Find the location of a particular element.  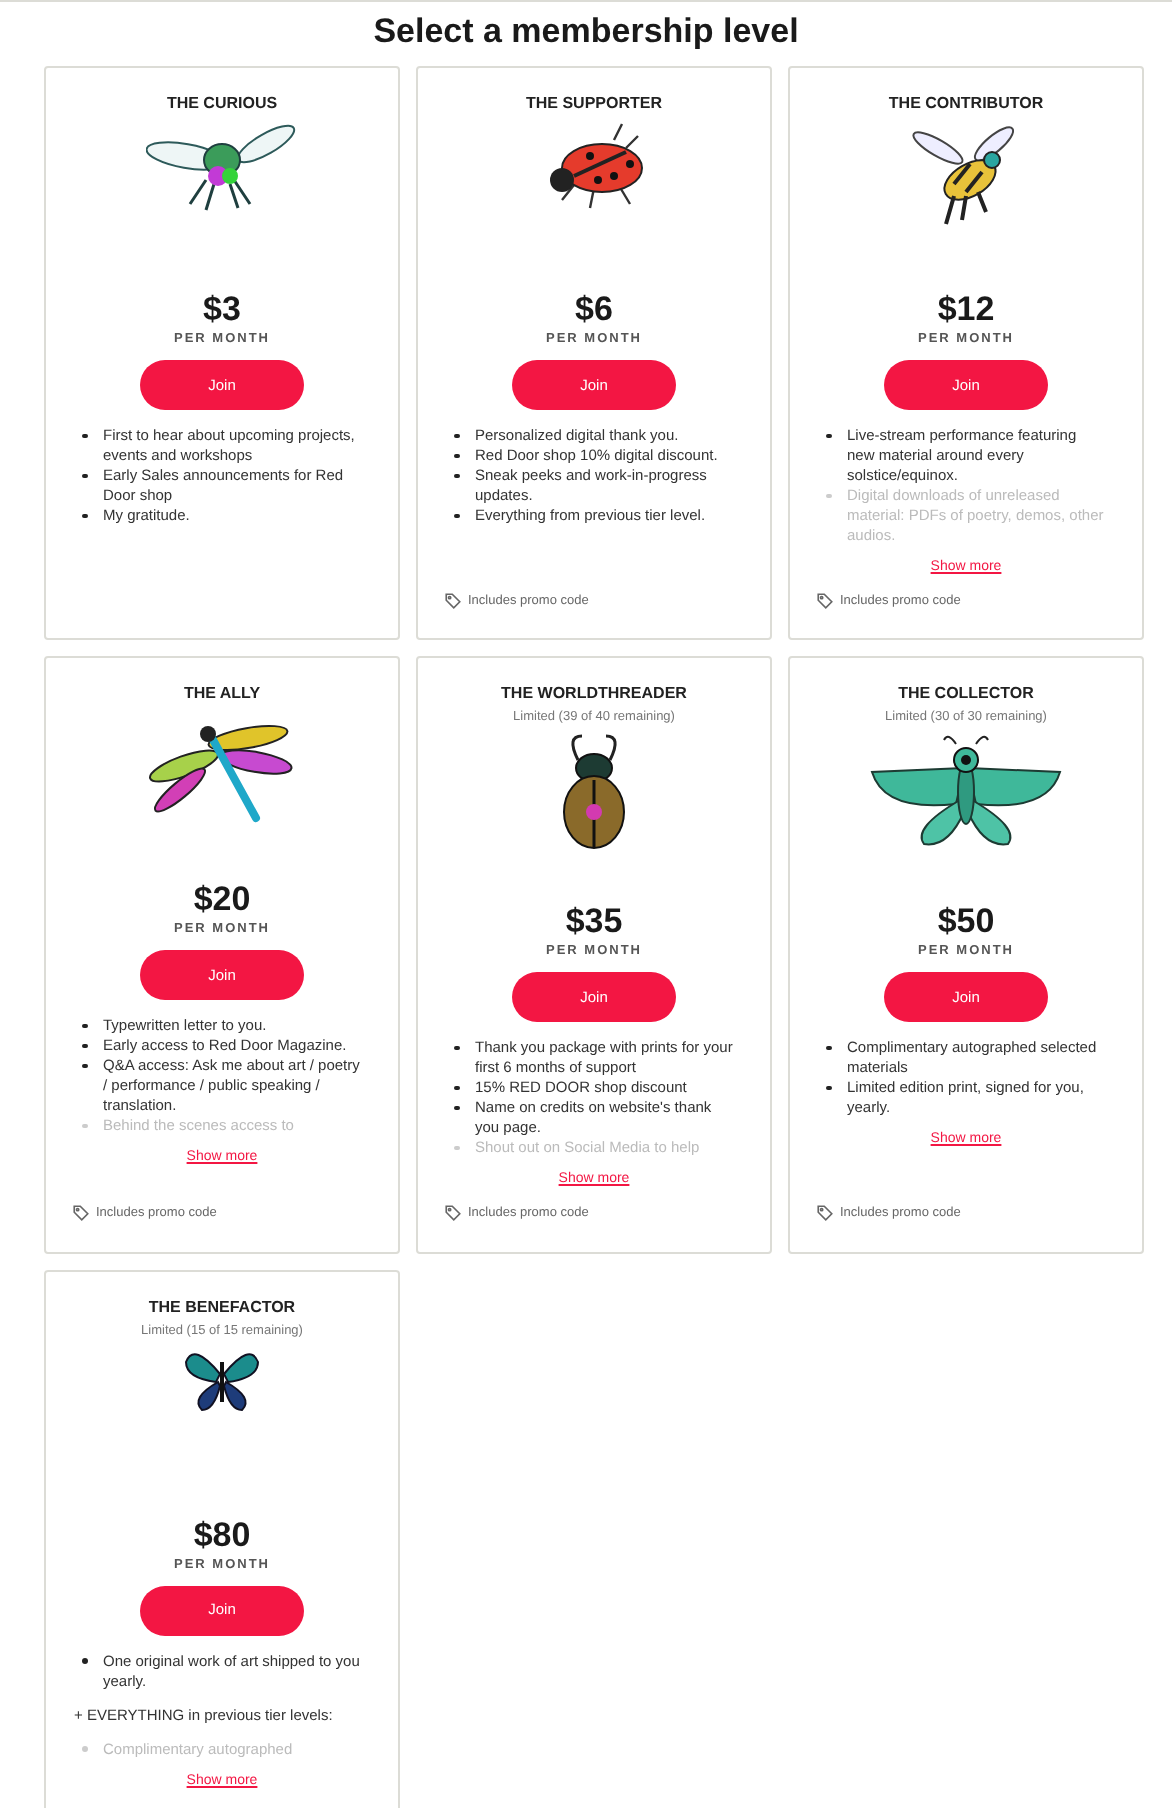

price: $12 is located at coordinates (966, 310).